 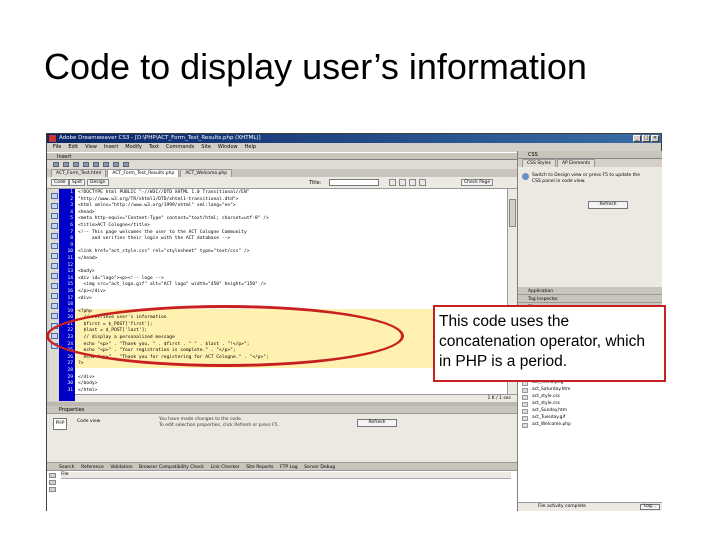 What do you see at coordinates (52, 482) in the screenshot?
I see `stop-icon` at bounding box center [52, 482].